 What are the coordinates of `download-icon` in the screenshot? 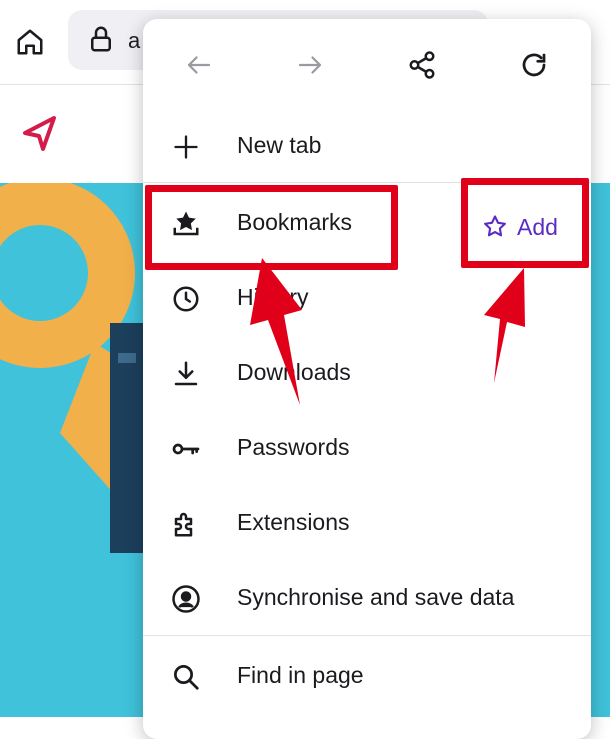 It's located at (186, 374).